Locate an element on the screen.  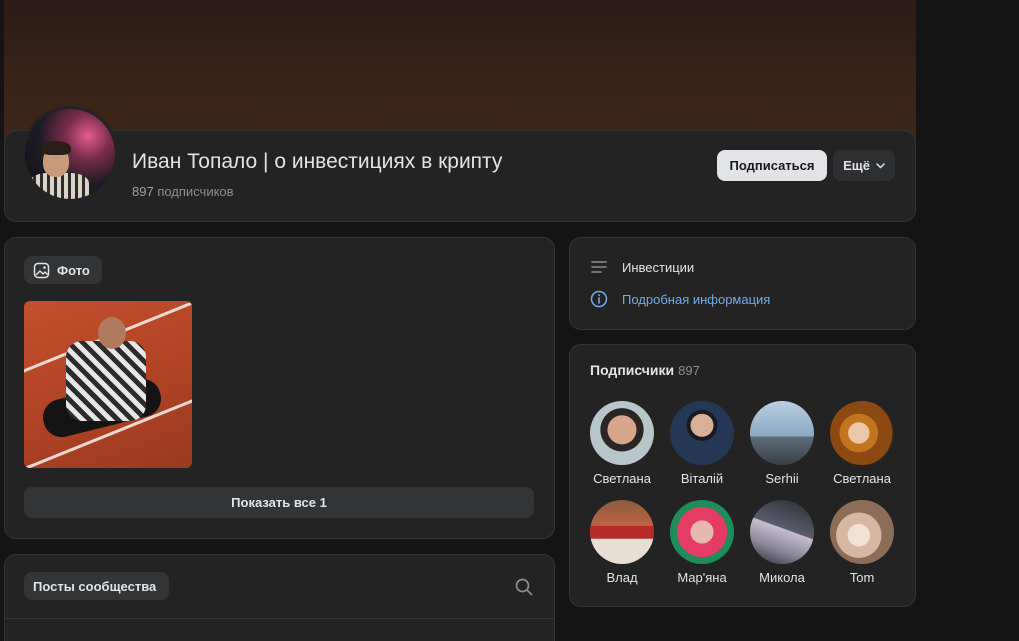
divider is located at coordinates (279, 618).